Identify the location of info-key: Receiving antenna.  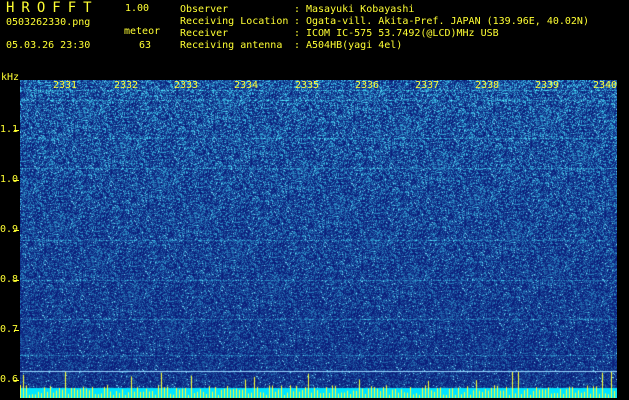
(231, 45).